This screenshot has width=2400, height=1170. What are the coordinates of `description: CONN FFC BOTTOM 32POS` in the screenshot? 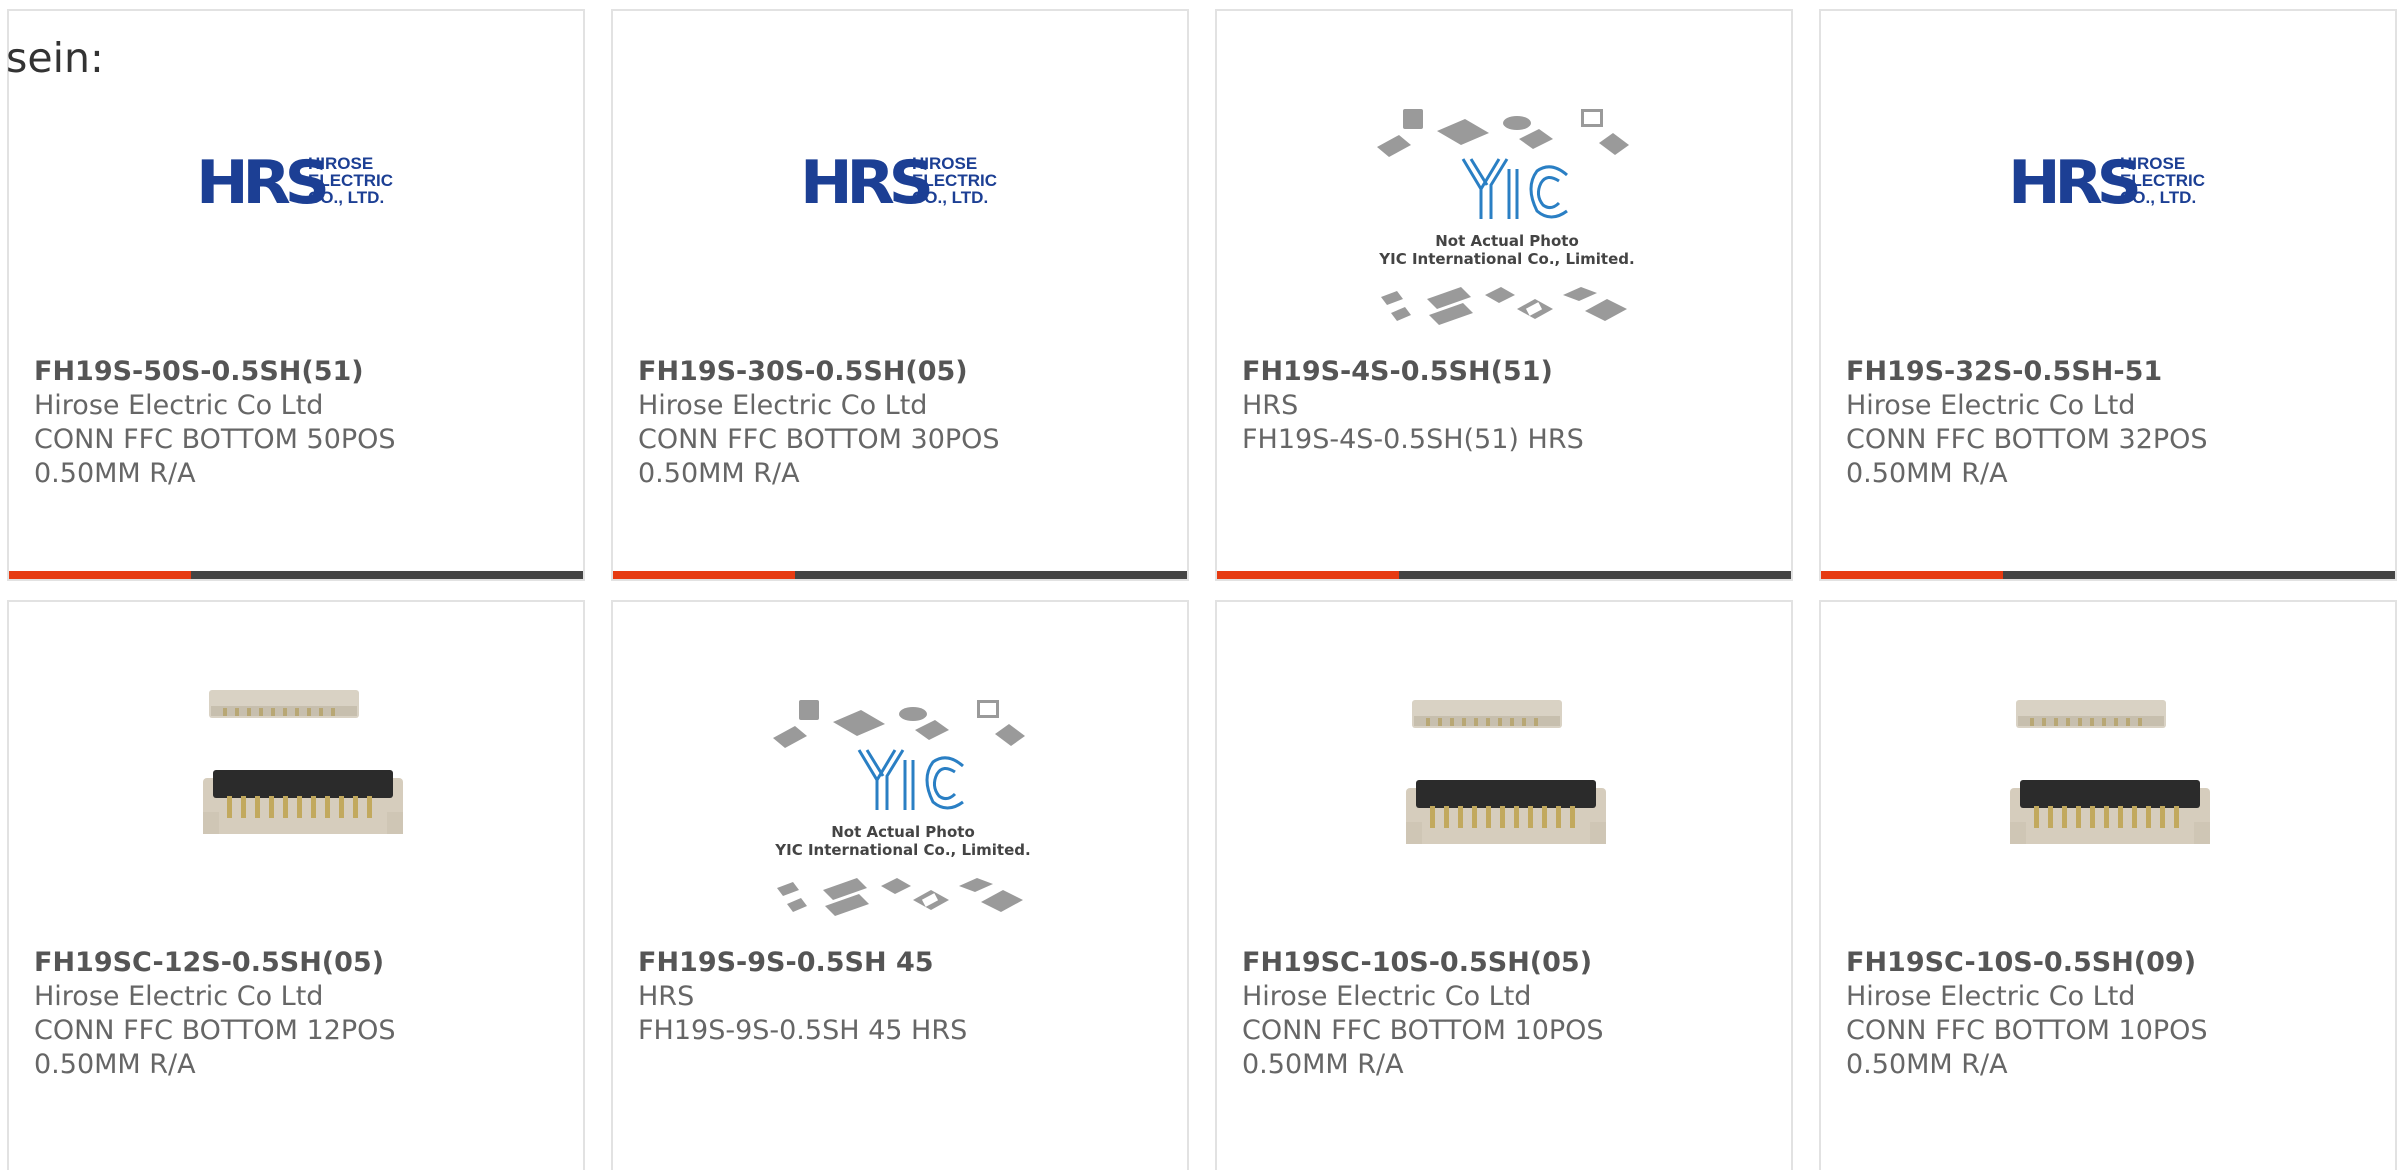 It's located at (2027, 439).